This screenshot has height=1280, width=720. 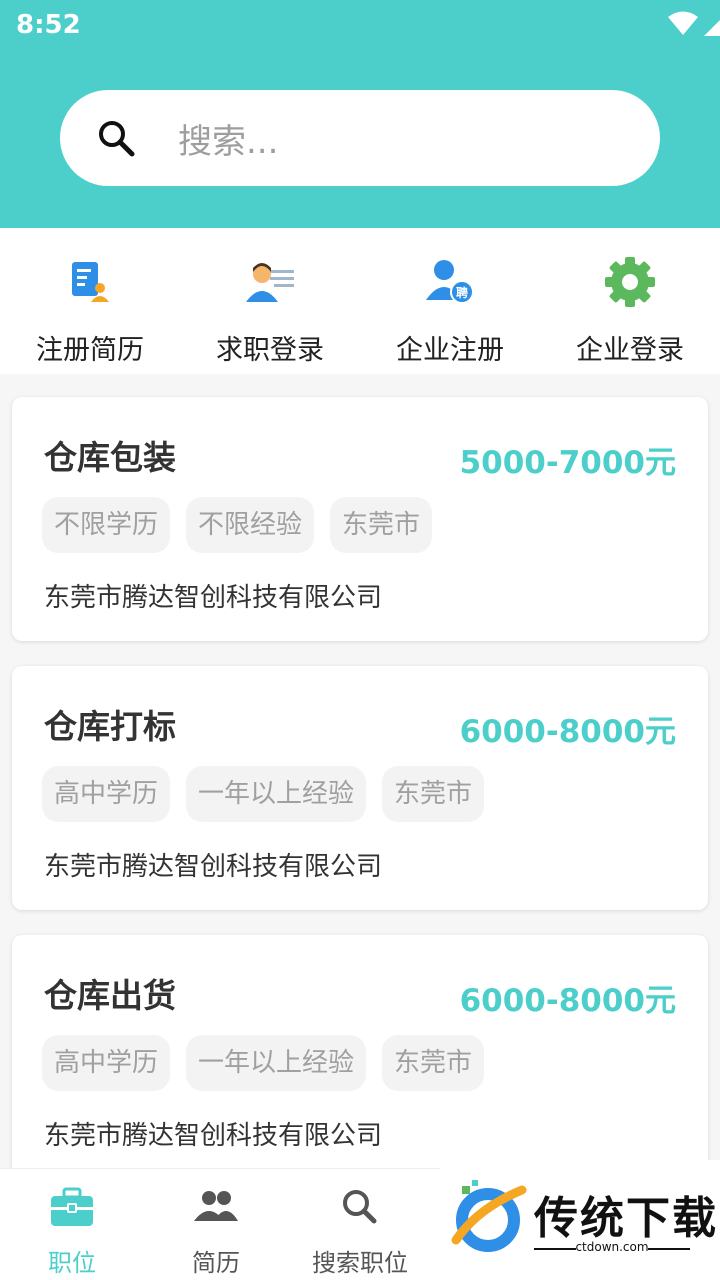 What do you see at coordinates (216, 1263) in the screenshot?
I see `tab-label: 简历` at bounding box center [216, 1263].